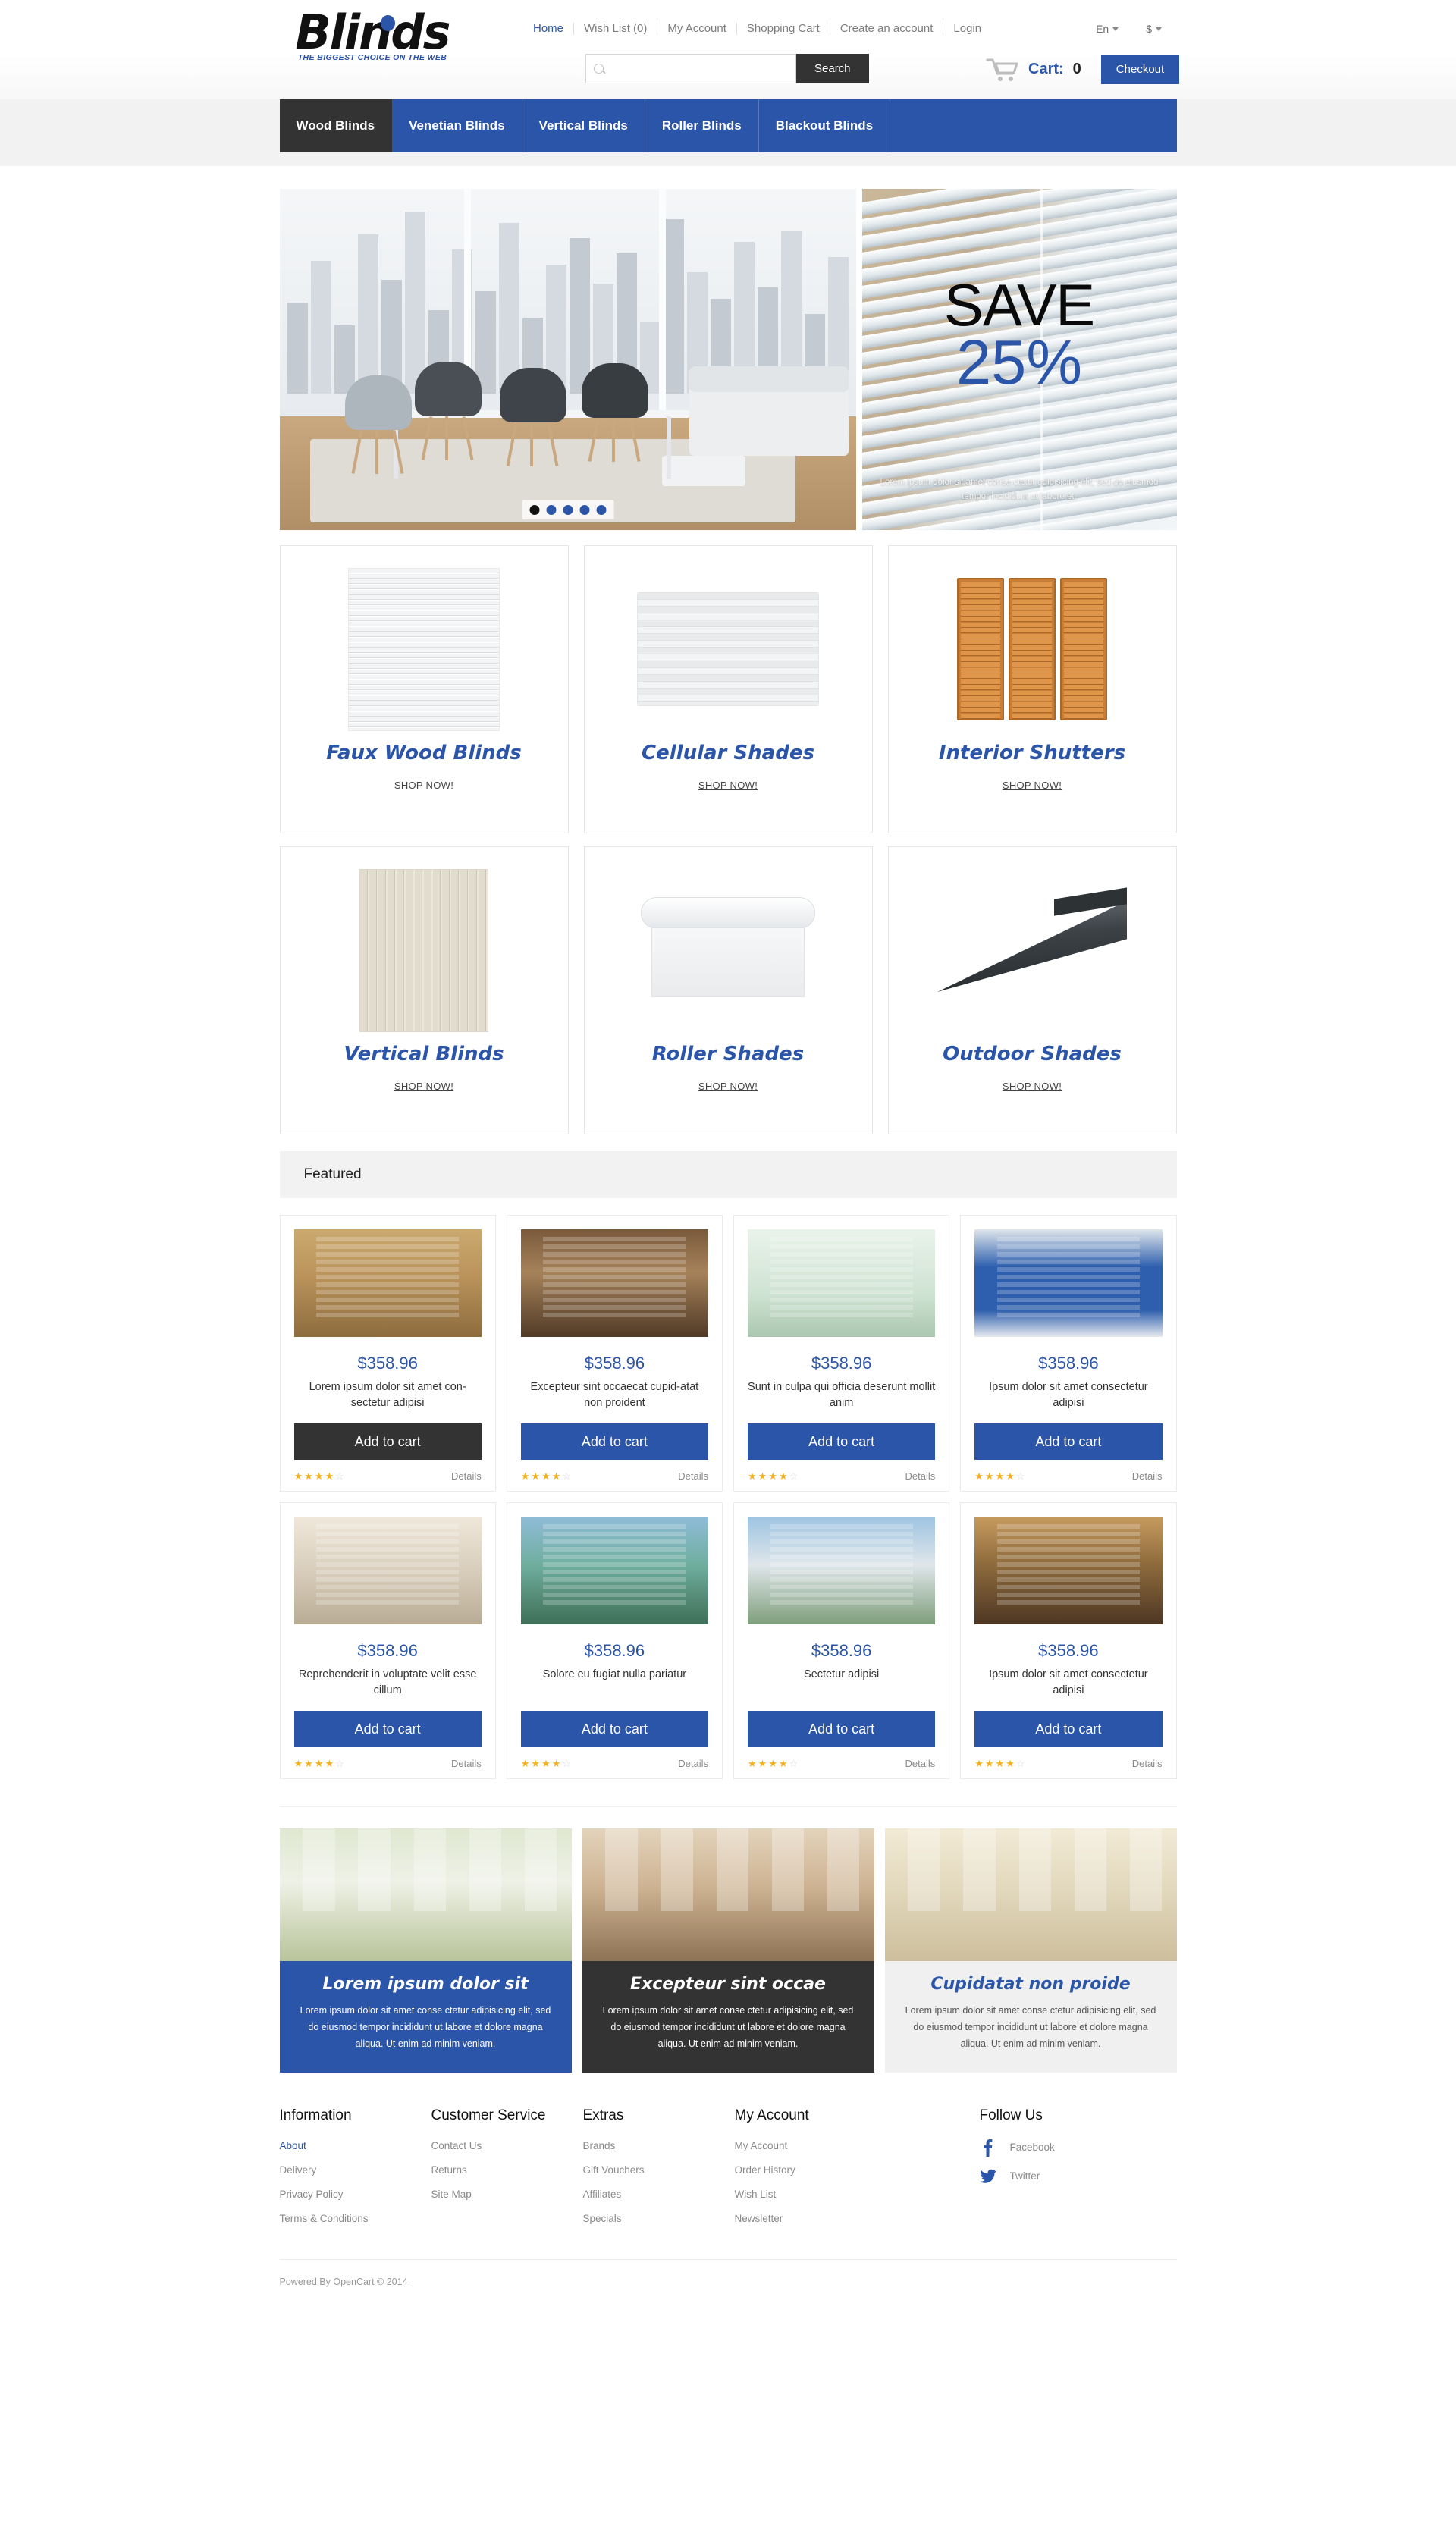 The width and height of the screenshot is (1456, 2548). What do you see at coordinates (1078, 2176) in the screenshot?
I see `social-link-twitter: Twitter` at bounding box center [1078, 2176].